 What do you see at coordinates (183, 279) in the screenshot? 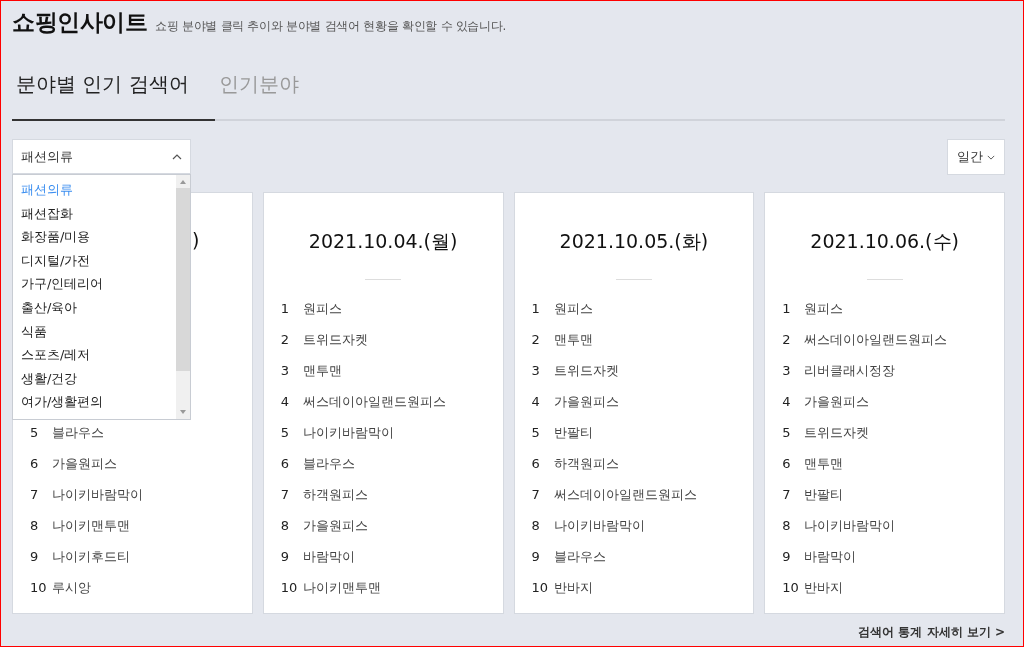
I see `scroll-thumb` at bounding box center [183, 279].